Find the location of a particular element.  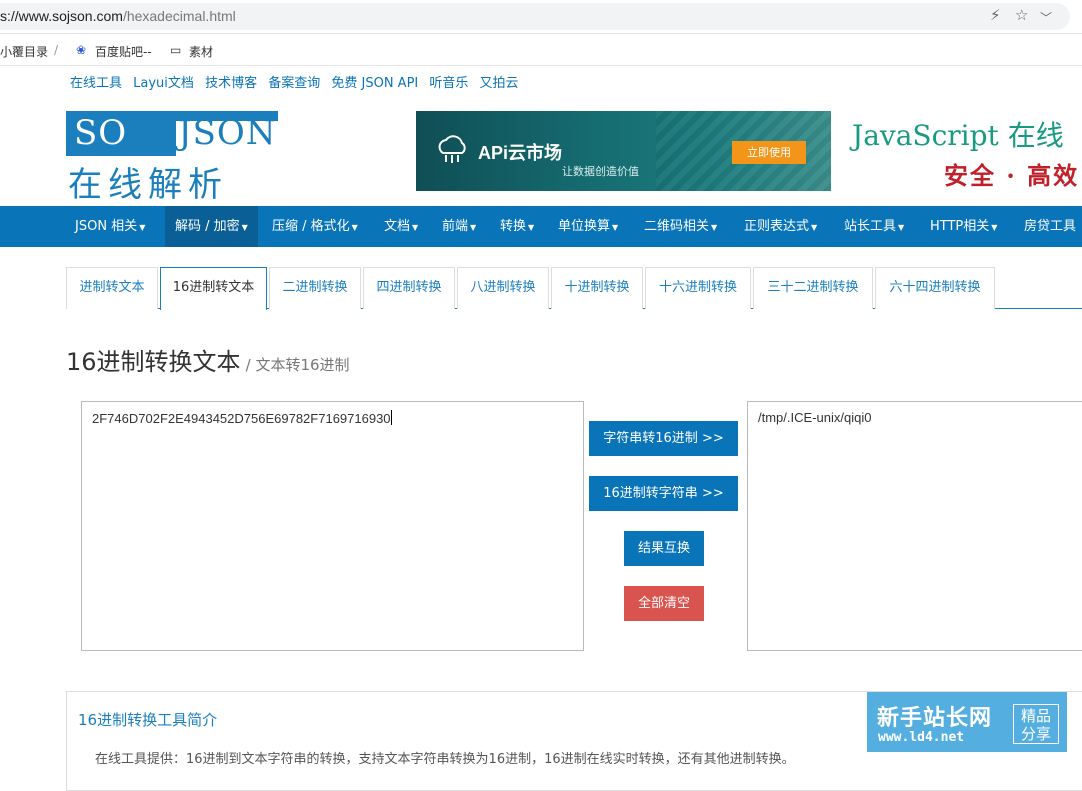

nav-json: JSON 相关 ▼ is located at coordinates (110, 226).